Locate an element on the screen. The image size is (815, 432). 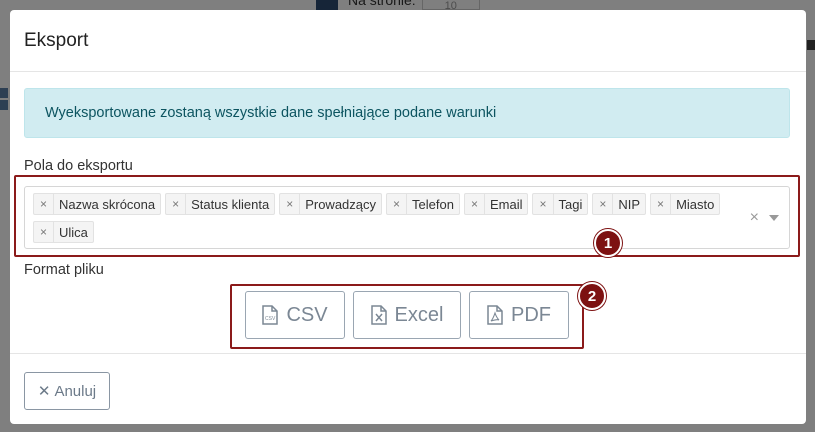
format-label: Format pliku is located at coordinates (64, 270).